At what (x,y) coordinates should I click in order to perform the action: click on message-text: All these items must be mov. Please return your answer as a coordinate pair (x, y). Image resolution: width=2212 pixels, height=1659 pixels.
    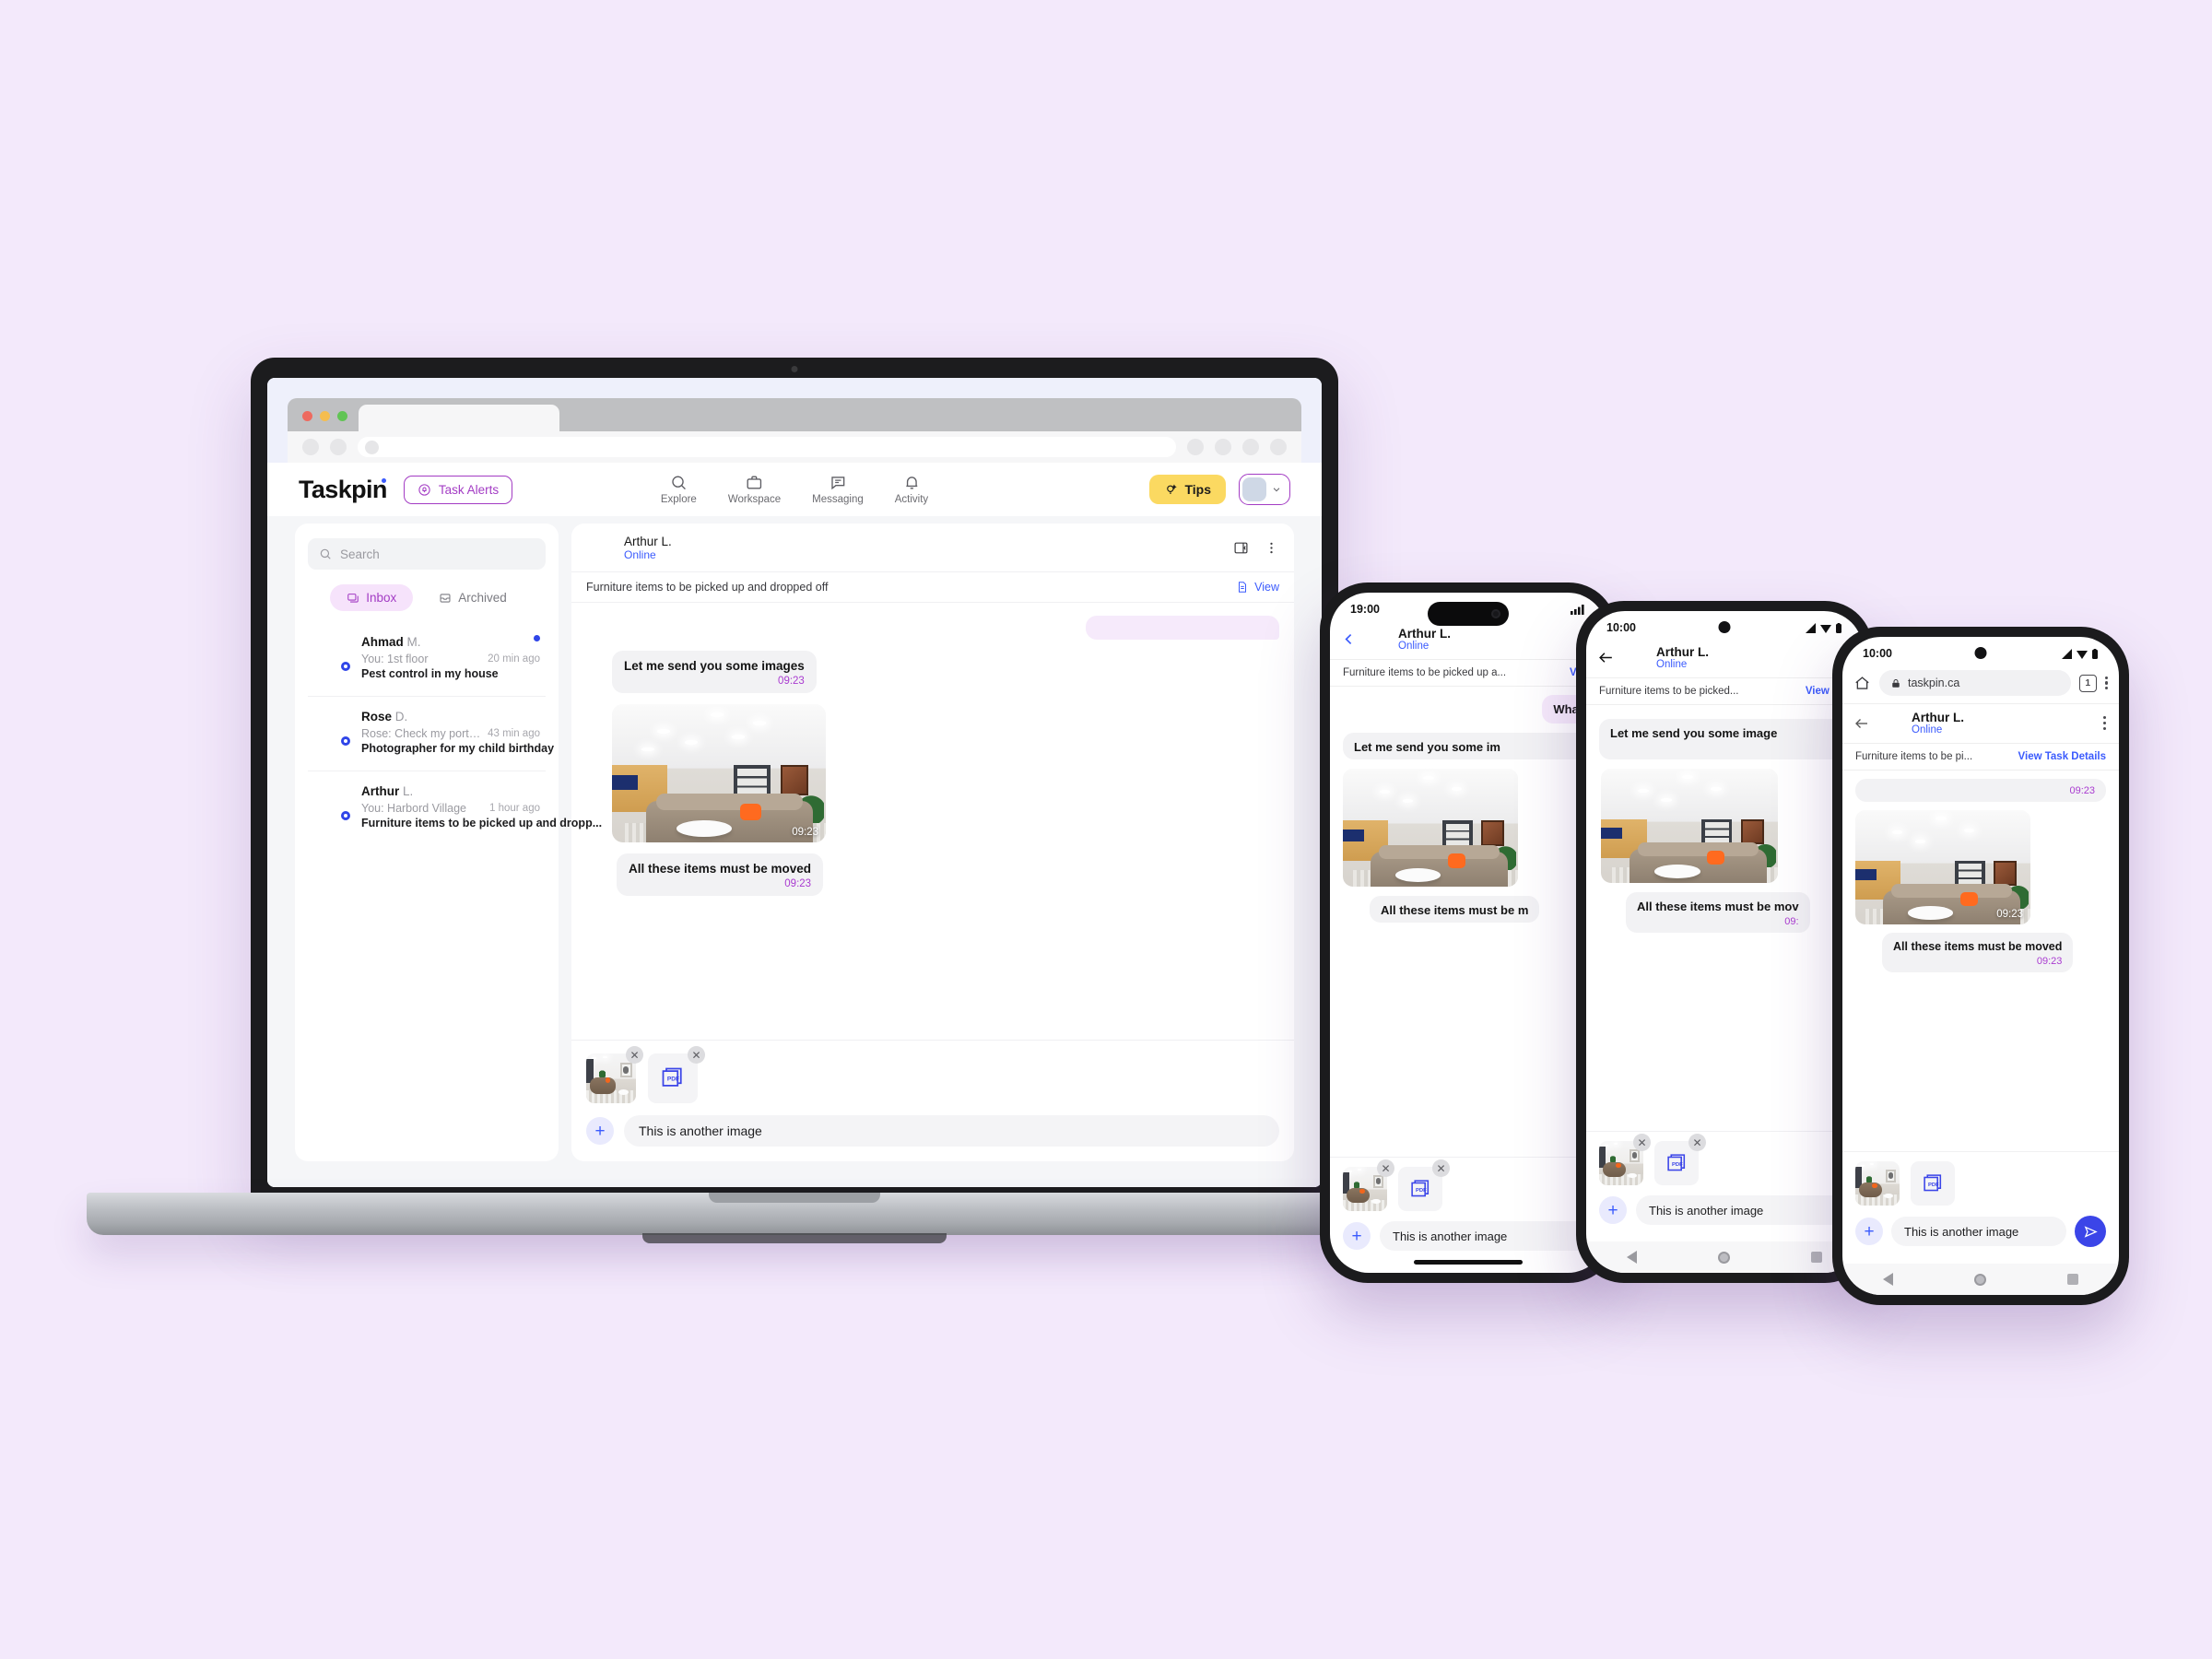
    Looking at the image, I should click on (1718, 906).